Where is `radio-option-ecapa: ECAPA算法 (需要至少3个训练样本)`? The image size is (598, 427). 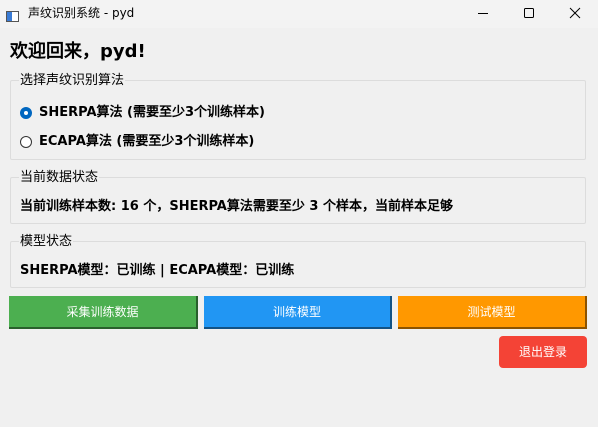 radio-option-ecapa: ECAPA算法 (需要至少3个训练样本) is located at coordinates (137, 142).